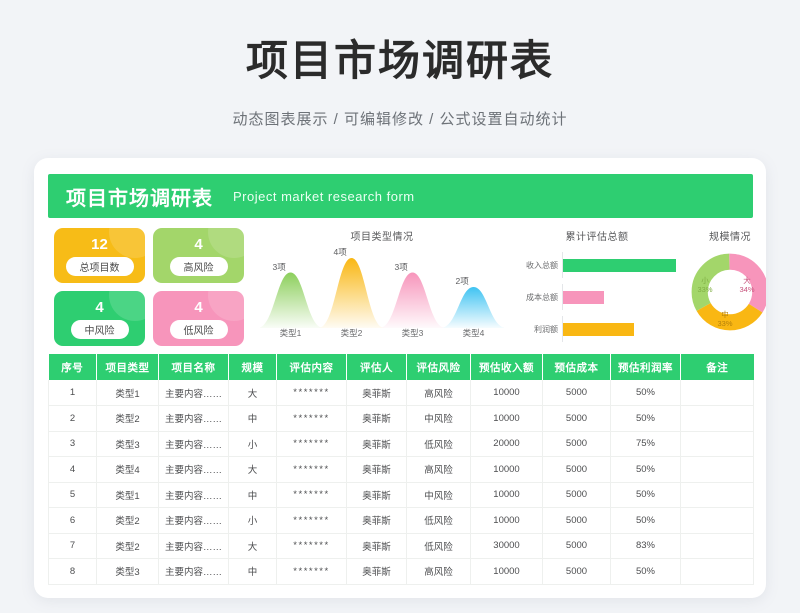 The height and width of the screenshot is (613, 800). What do you see at coordinates (72, 393) in the screenshot?
I see `table-cell: 1` at bounding box center [72, 393].